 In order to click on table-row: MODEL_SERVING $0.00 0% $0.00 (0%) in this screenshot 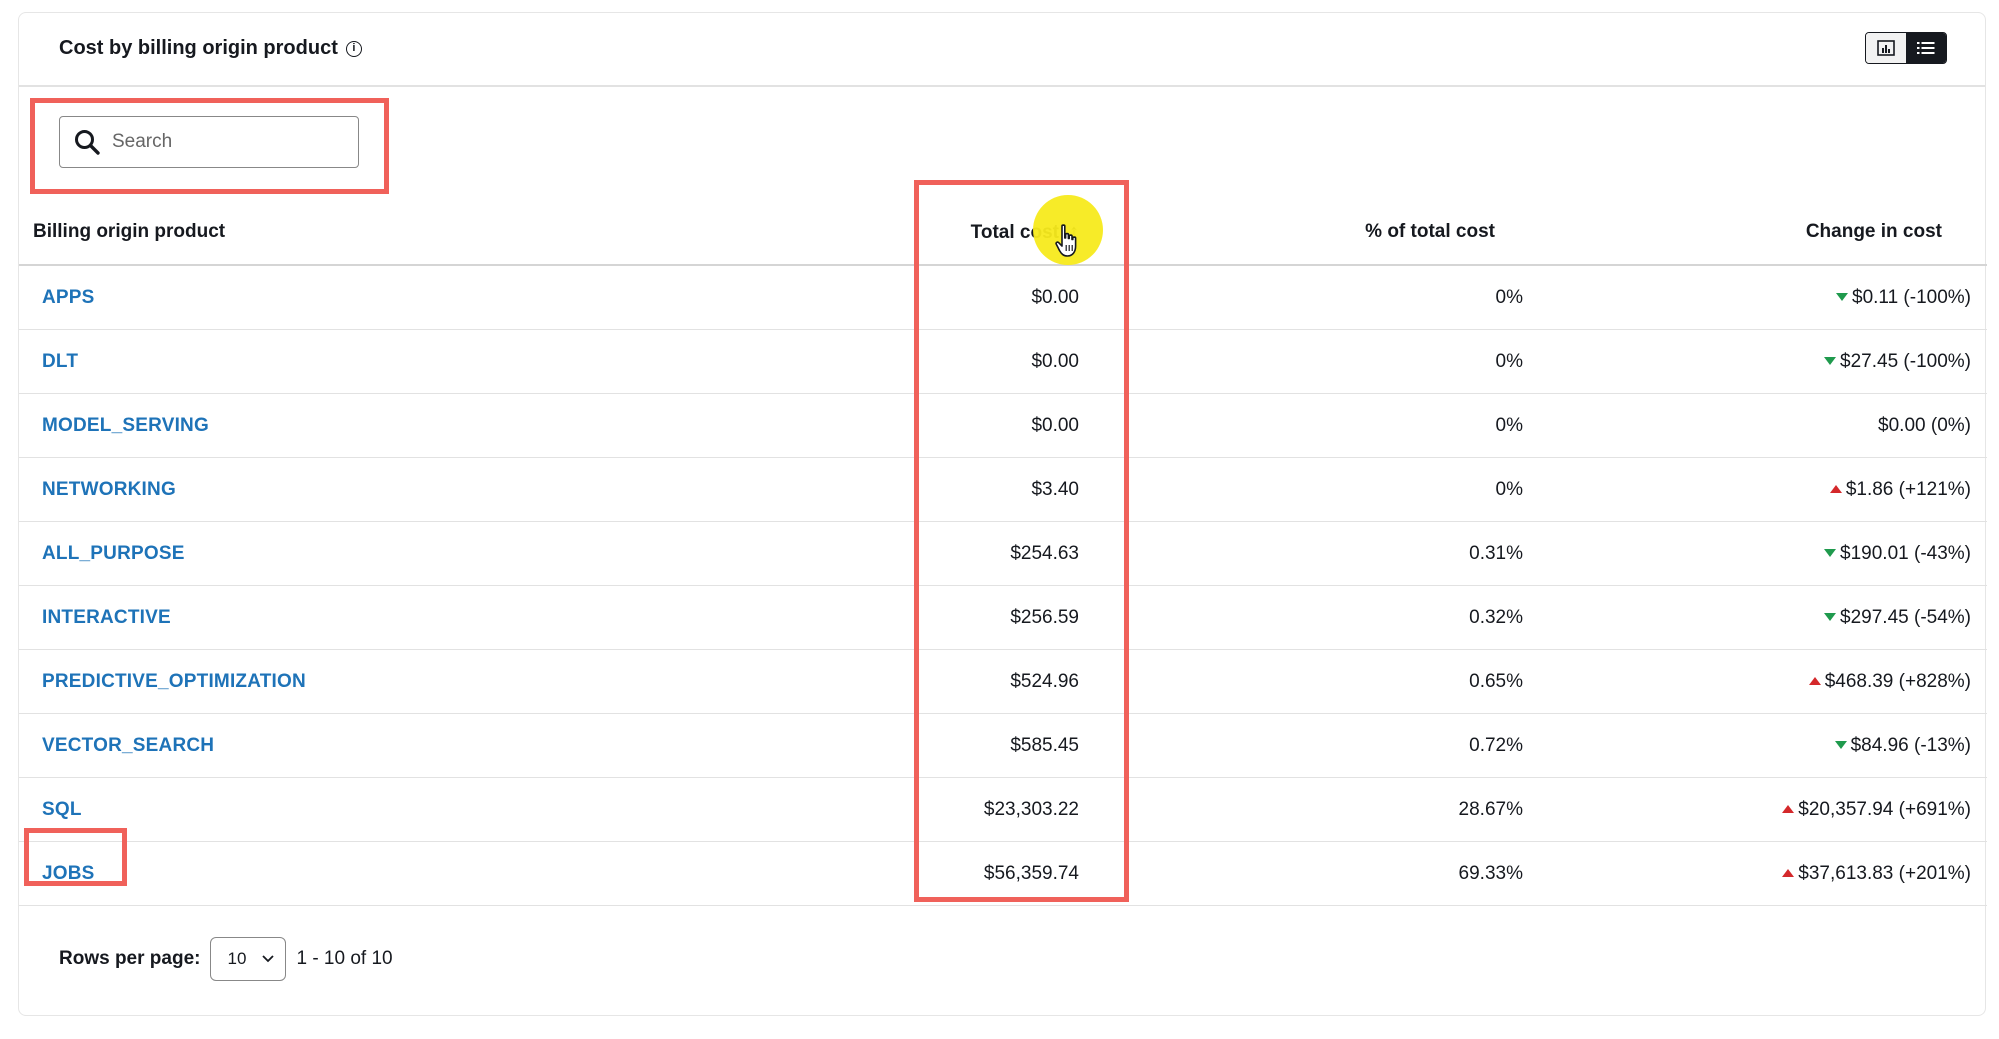, I will do `click(1003, 425)`.